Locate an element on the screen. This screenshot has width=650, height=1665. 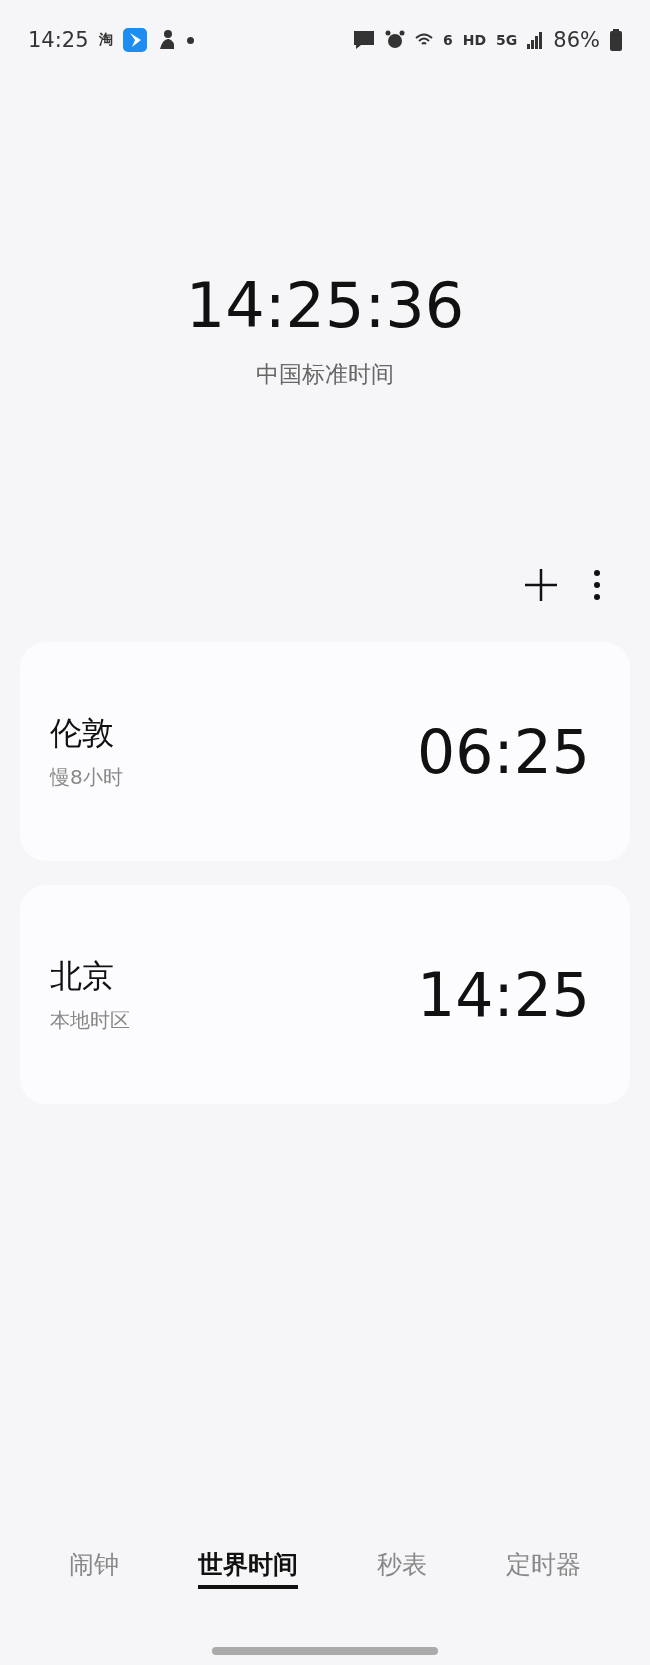
hd-label: HD is located at coordinates (474, 40).